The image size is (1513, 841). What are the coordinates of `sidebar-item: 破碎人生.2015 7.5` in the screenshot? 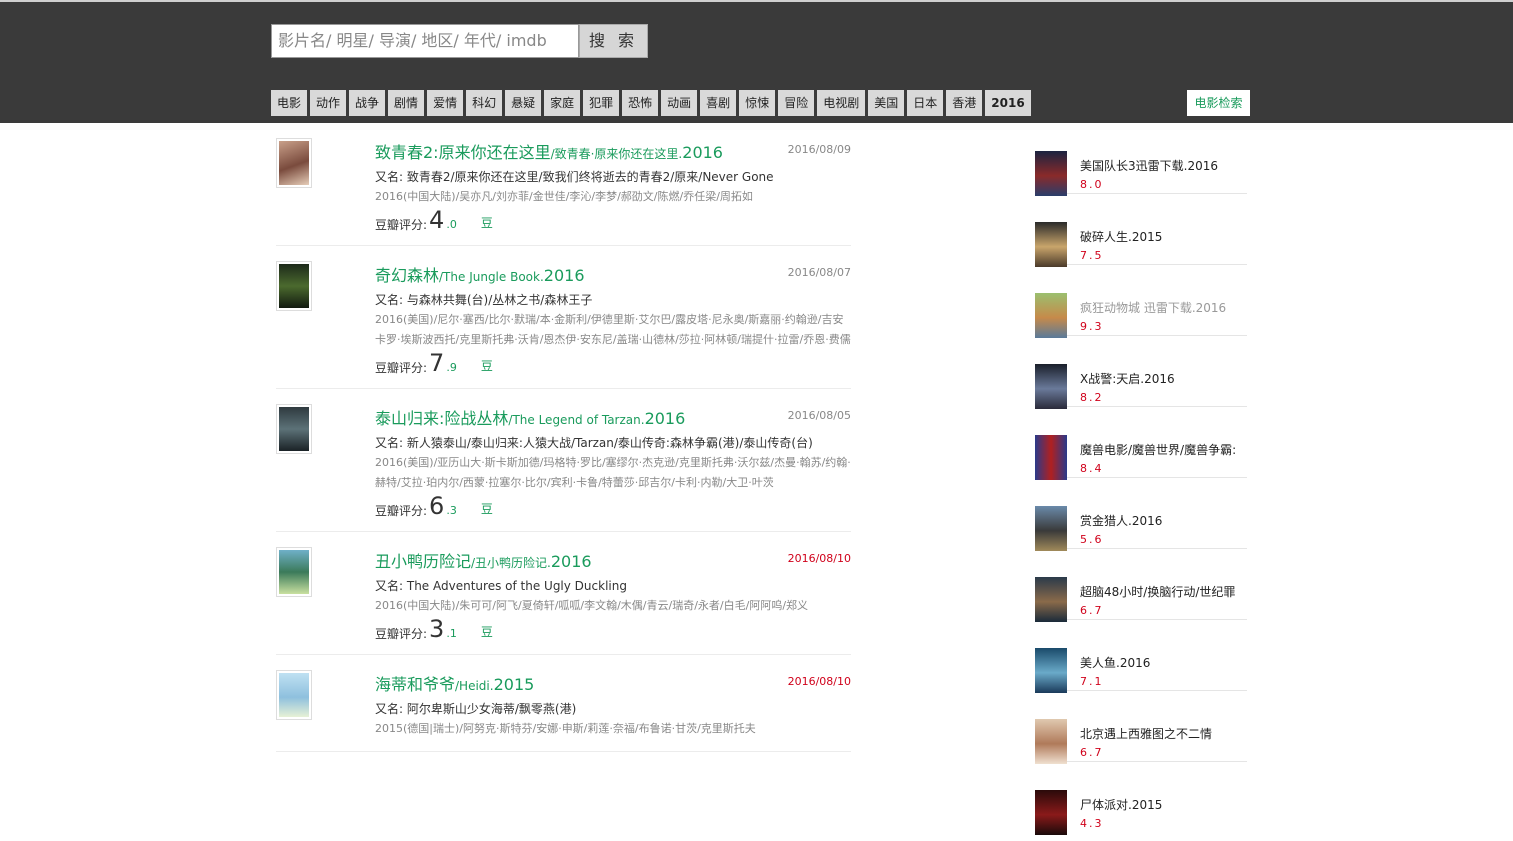 It's located at (1141, 230).